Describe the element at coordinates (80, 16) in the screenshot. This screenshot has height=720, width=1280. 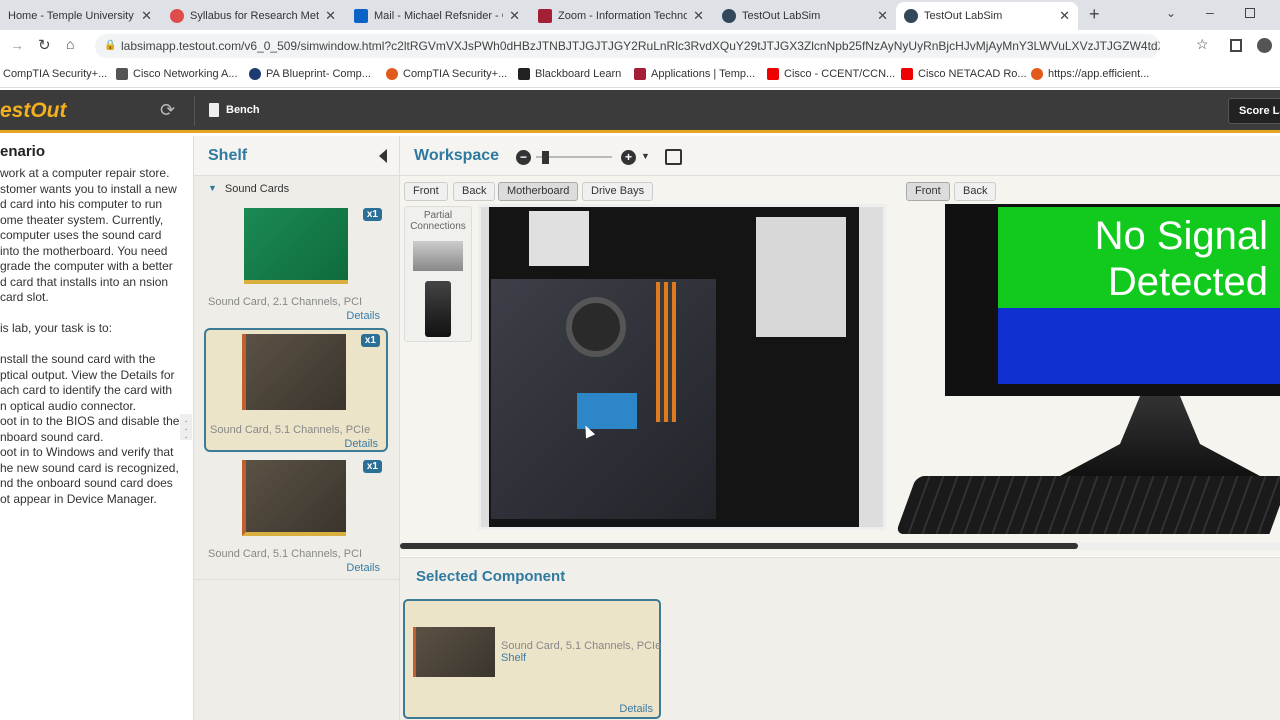
I see `browser-tab: Home - Temple University P ✕` at that location.